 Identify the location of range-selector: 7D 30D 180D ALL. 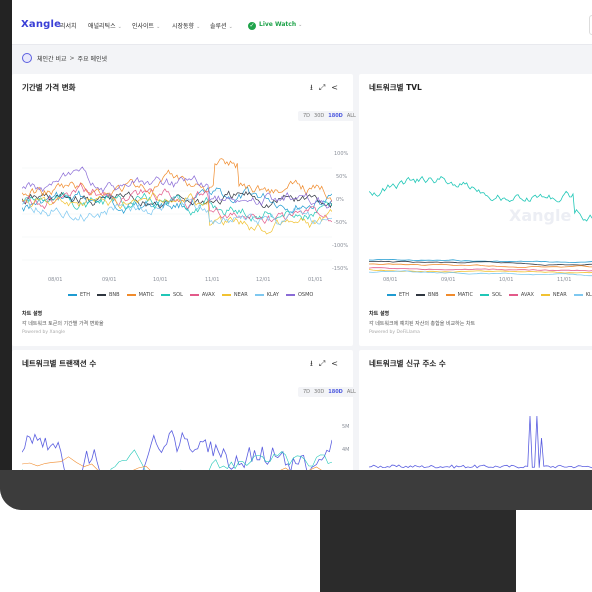
(329, 392).